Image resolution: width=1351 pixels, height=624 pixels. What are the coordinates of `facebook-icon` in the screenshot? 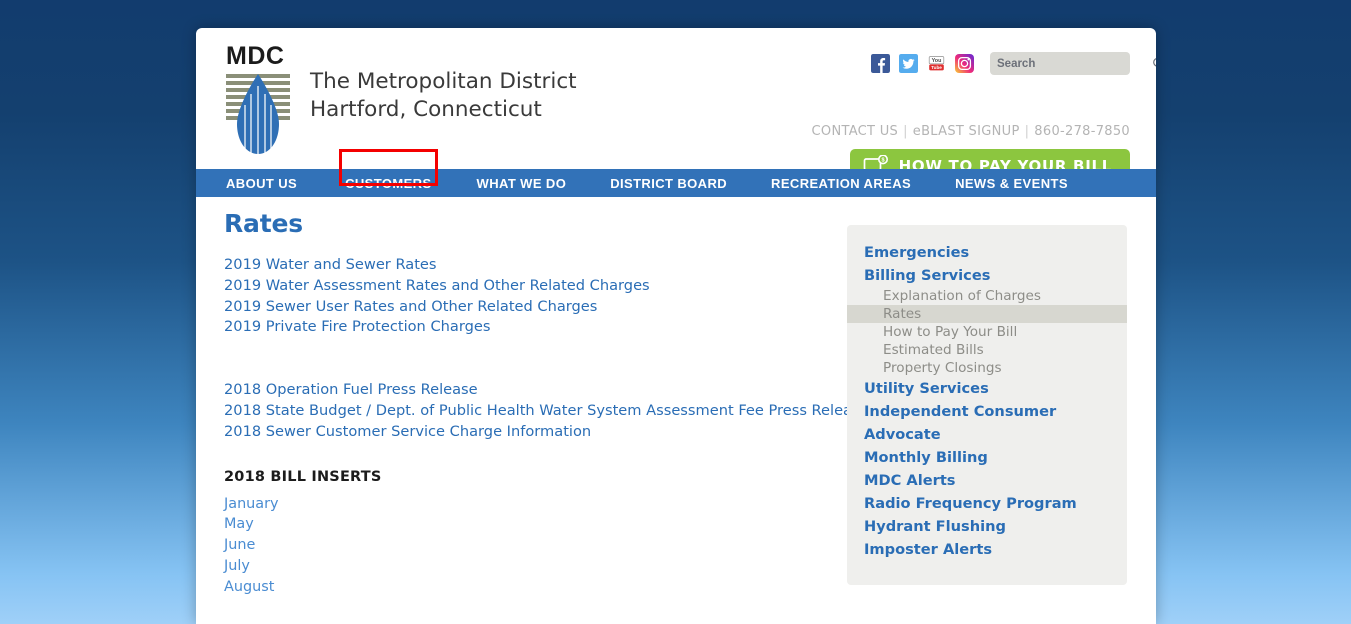 It's located at (880, 63).